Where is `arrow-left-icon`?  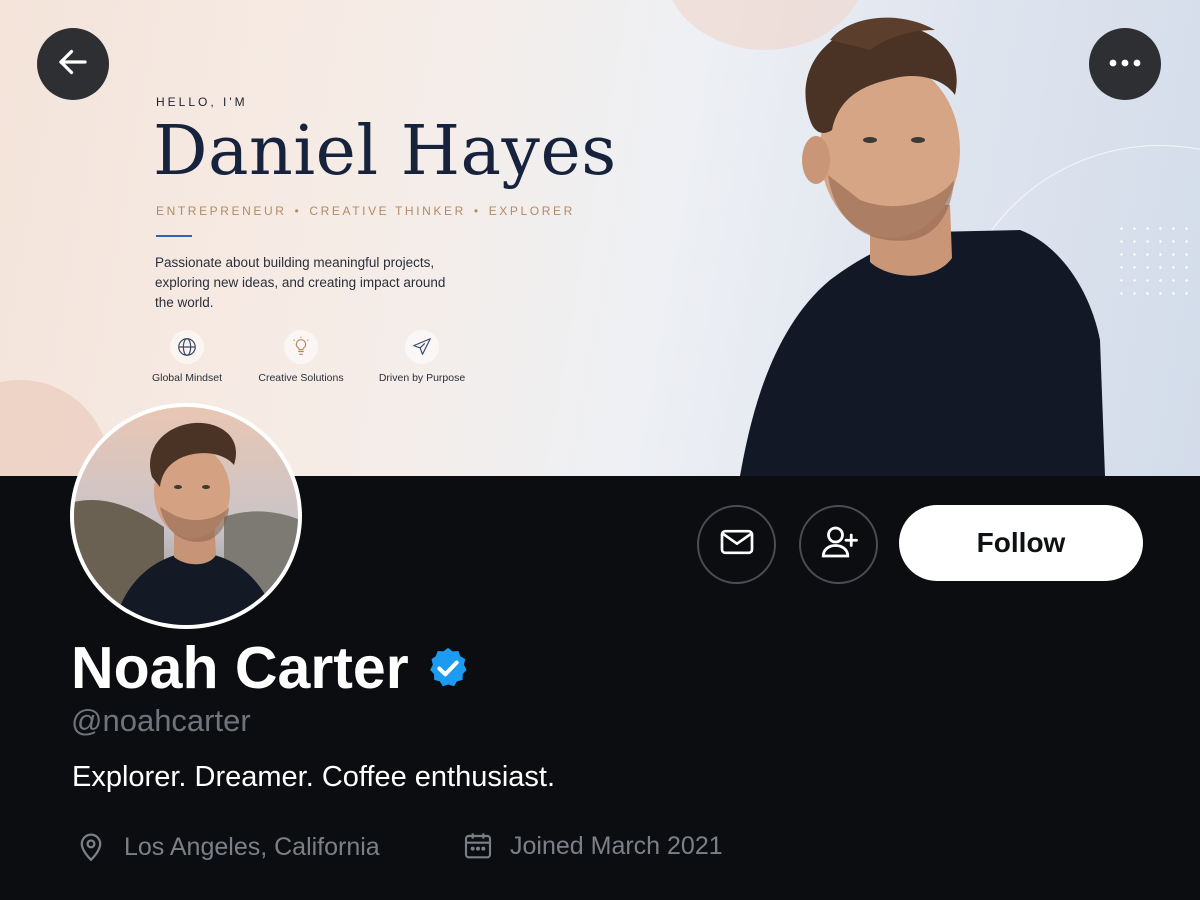 arrow-left-icon is located at coordinates (73, 64).